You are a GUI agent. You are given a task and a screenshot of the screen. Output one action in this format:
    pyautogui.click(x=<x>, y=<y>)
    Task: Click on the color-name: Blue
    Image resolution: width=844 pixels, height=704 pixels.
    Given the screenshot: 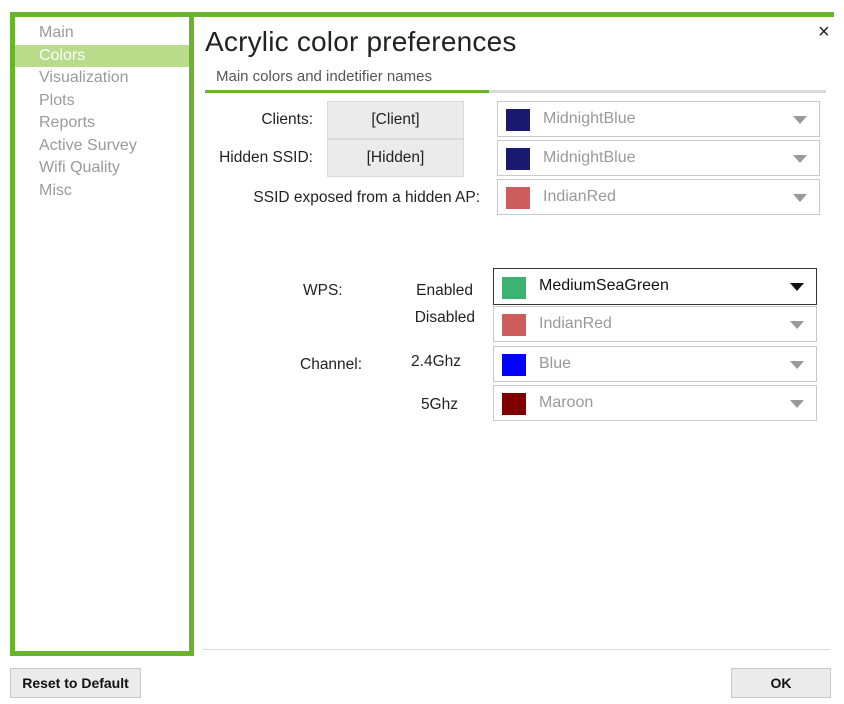 What is the action you would take?
    pyautogui.click(x=555, y=363)
    